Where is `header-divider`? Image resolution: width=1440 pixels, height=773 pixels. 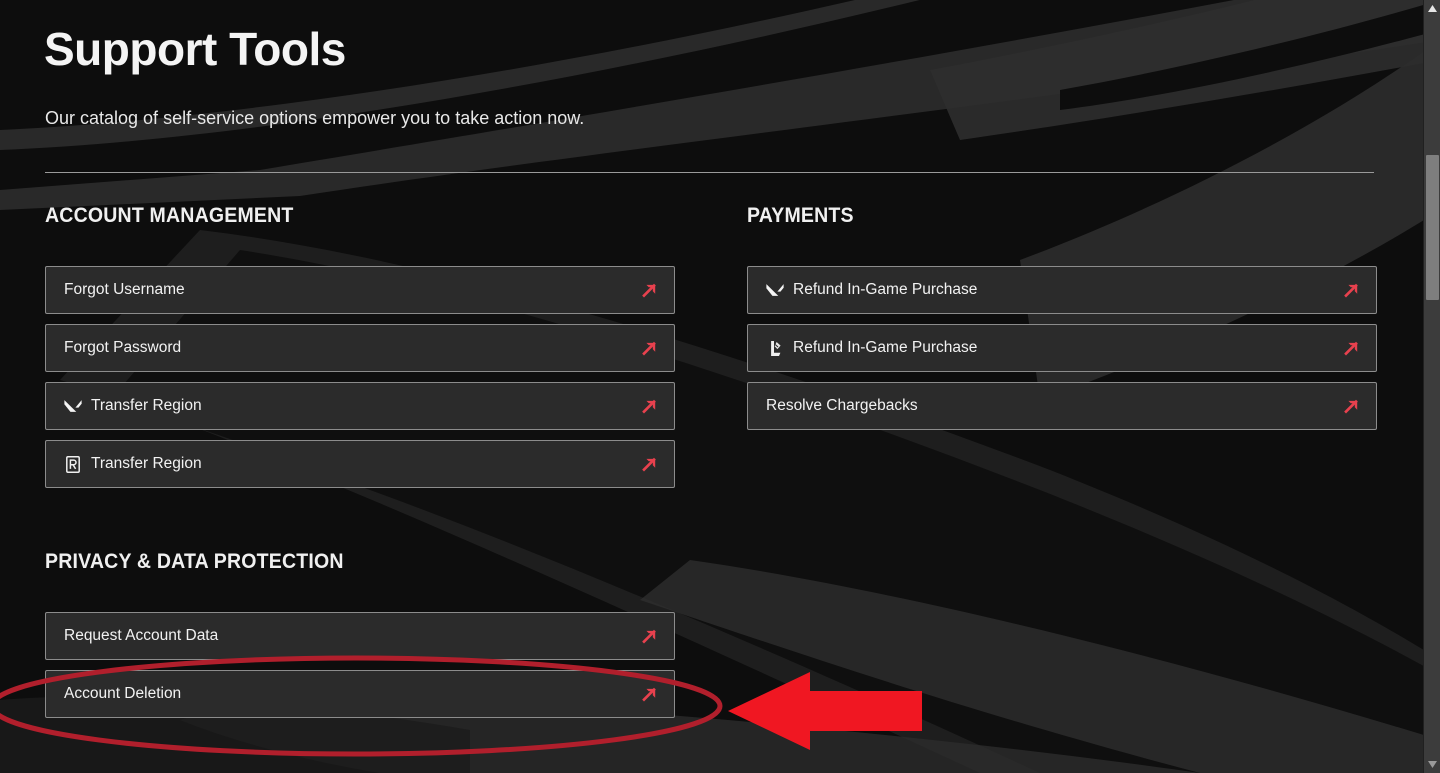
header-divider is located at coordinates (709, 172).